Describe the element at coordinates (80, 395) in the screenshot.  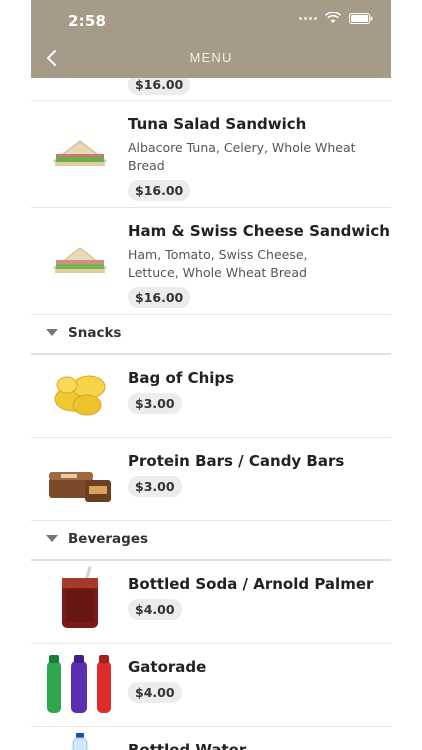
I see `chips-image` at that location.